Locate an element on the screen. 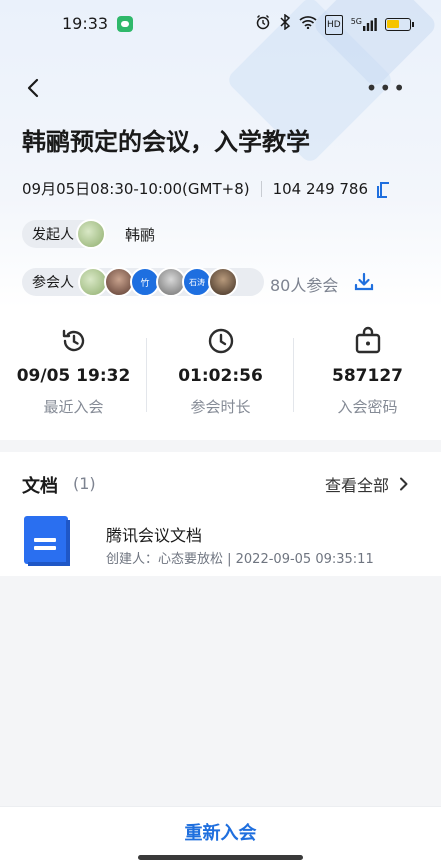  signal-icon: 5G is located at coordinates (364, 24).